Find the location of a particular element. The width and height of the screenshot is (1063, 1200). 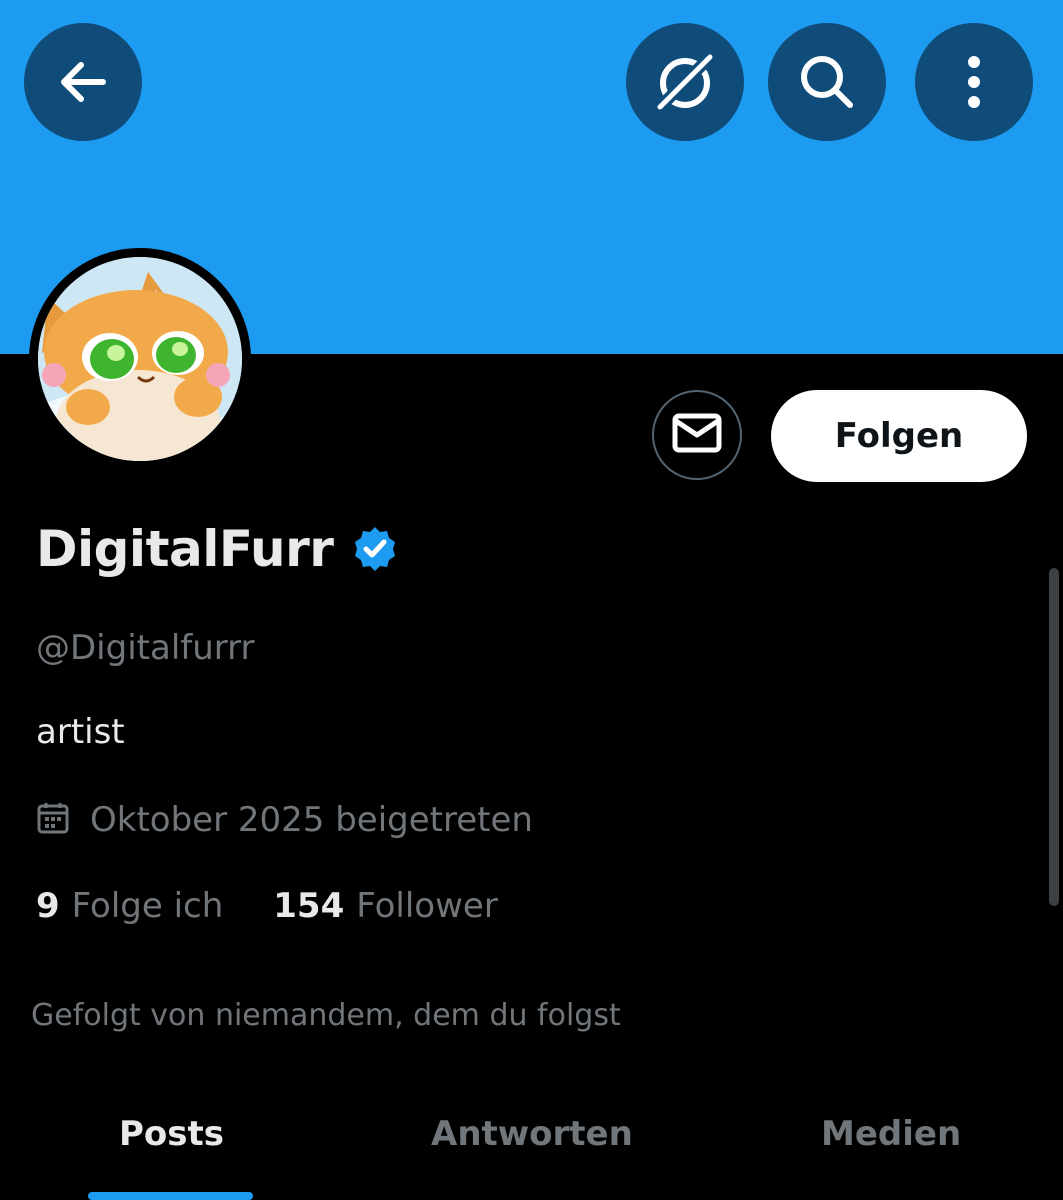

active-tab-indicator is located at coordinates (170, 1196).